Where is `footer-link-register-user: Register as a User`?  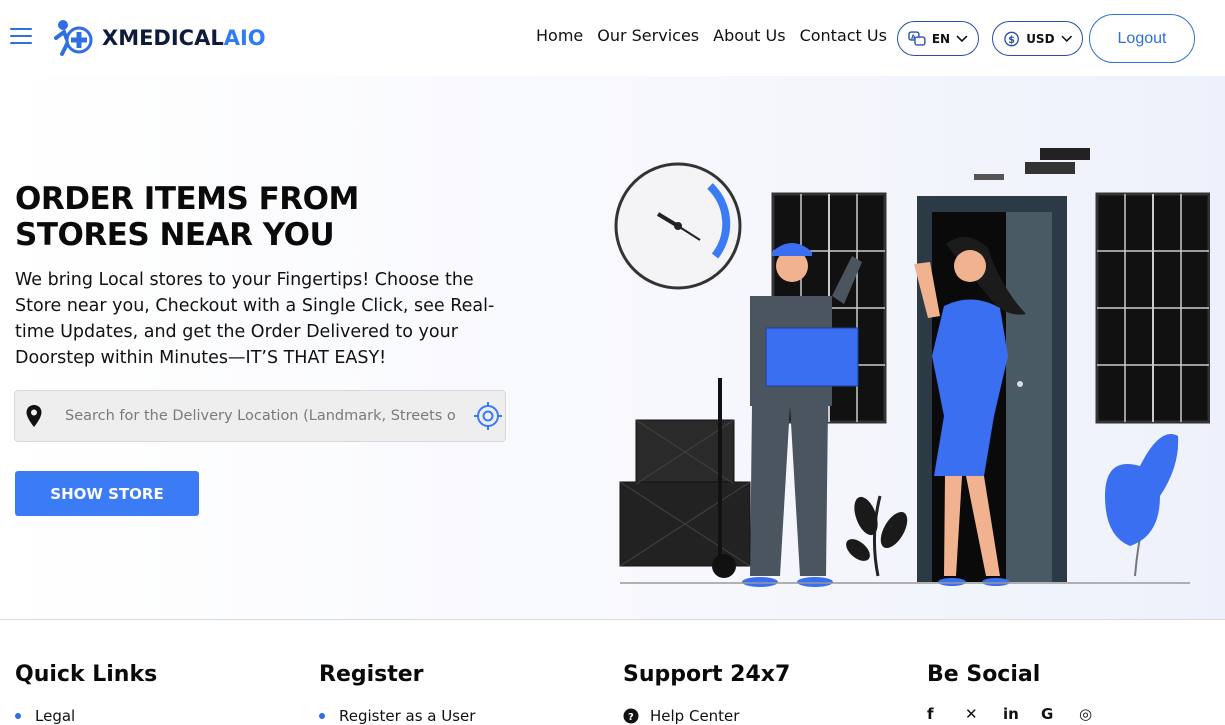 footer-link-register-user: Register as a User is located at coordinates (397, 716).